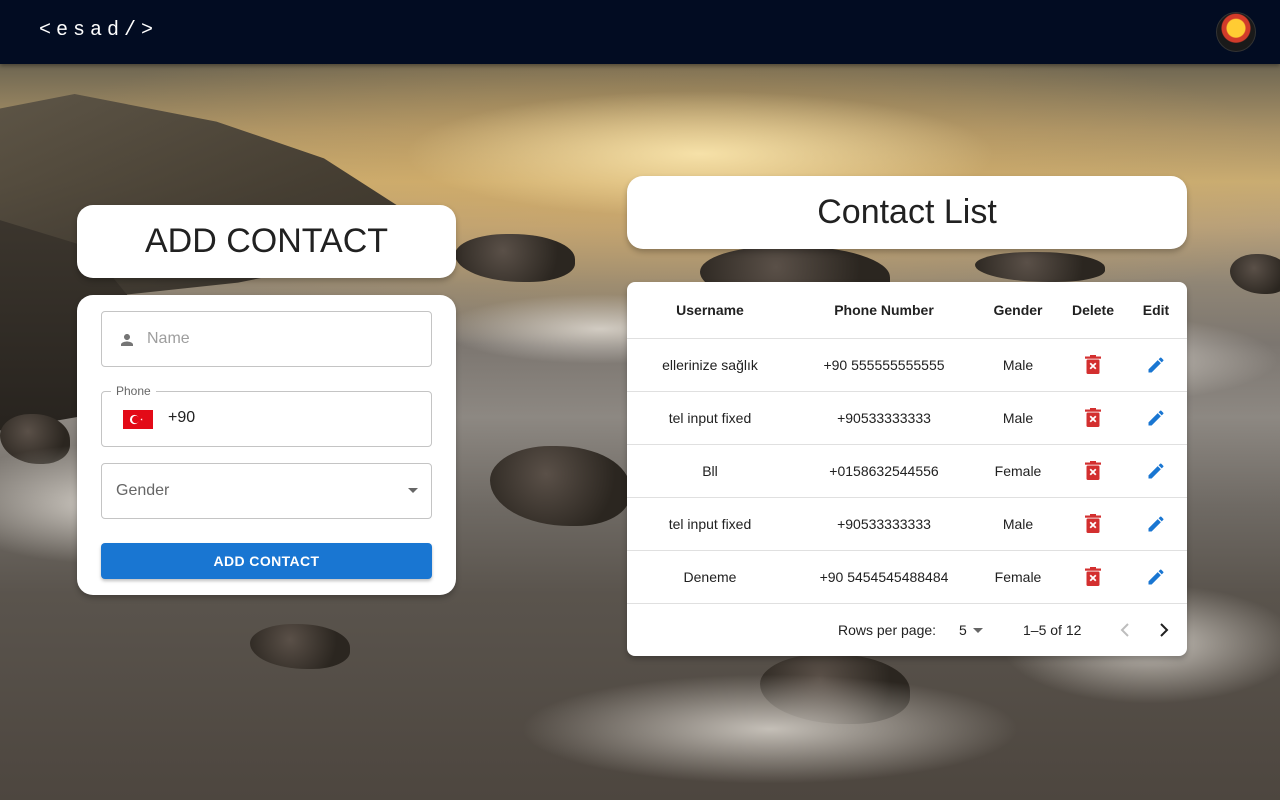 The image size is (1280, 800). Describe the element at coordinates (127, 340) in the screenshot. I see `person-icon` at that location.